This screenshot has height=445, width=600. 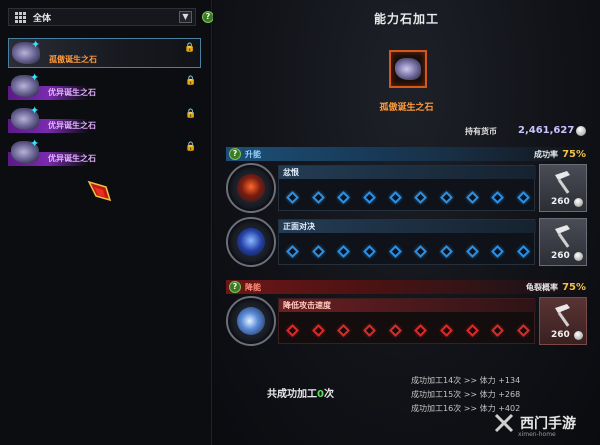 I want to click on stone-name: 孤傲诞生之石, so click(x=73, y=59).